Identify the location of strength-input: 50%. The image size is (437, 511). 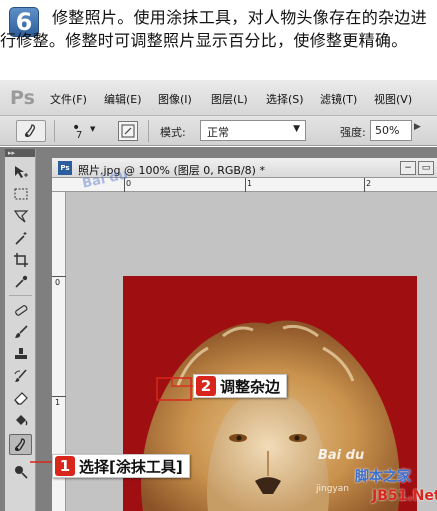
(391, 130).